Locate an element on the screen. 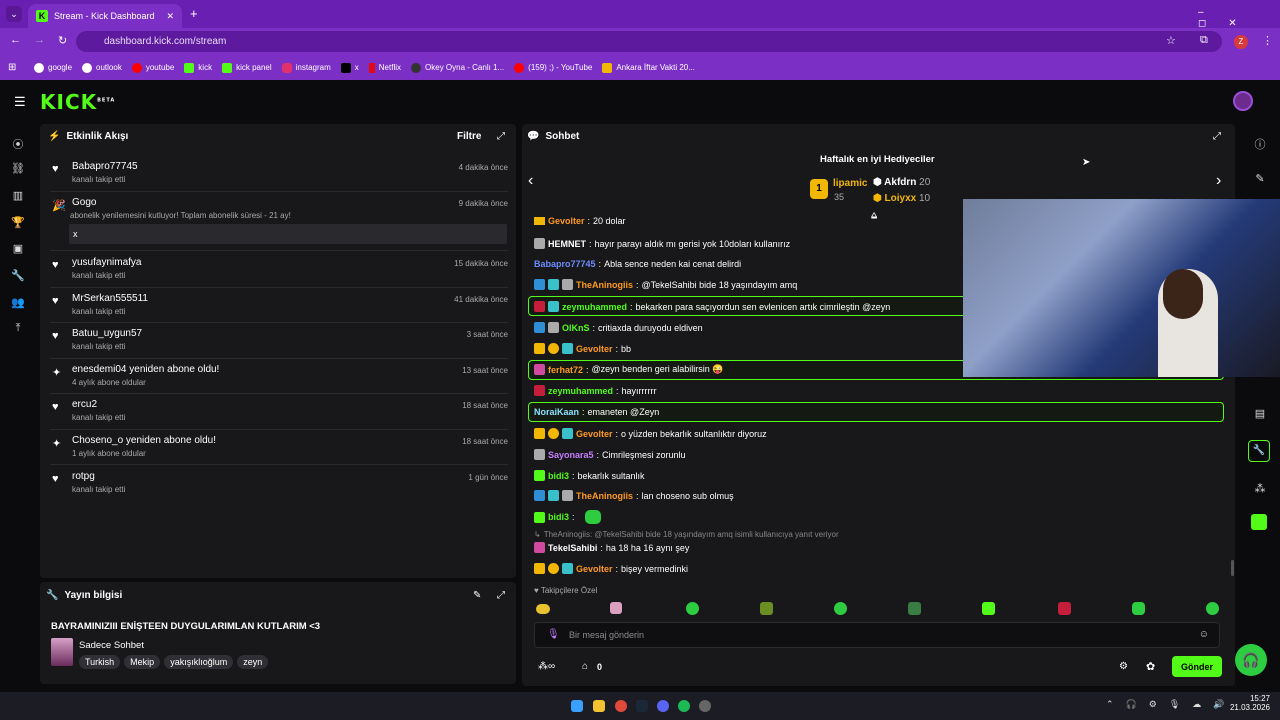 The image size is (1280, 720). chevron-right-icon: › is located at coordinates (1218, 181).